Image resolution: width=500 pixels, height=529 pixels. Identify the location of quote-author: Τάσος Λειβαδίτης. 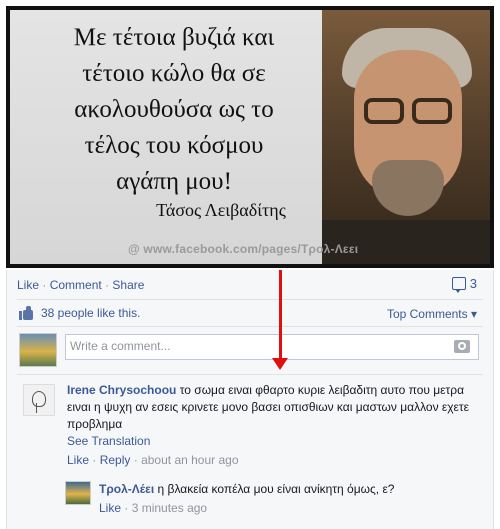
(221, 210).